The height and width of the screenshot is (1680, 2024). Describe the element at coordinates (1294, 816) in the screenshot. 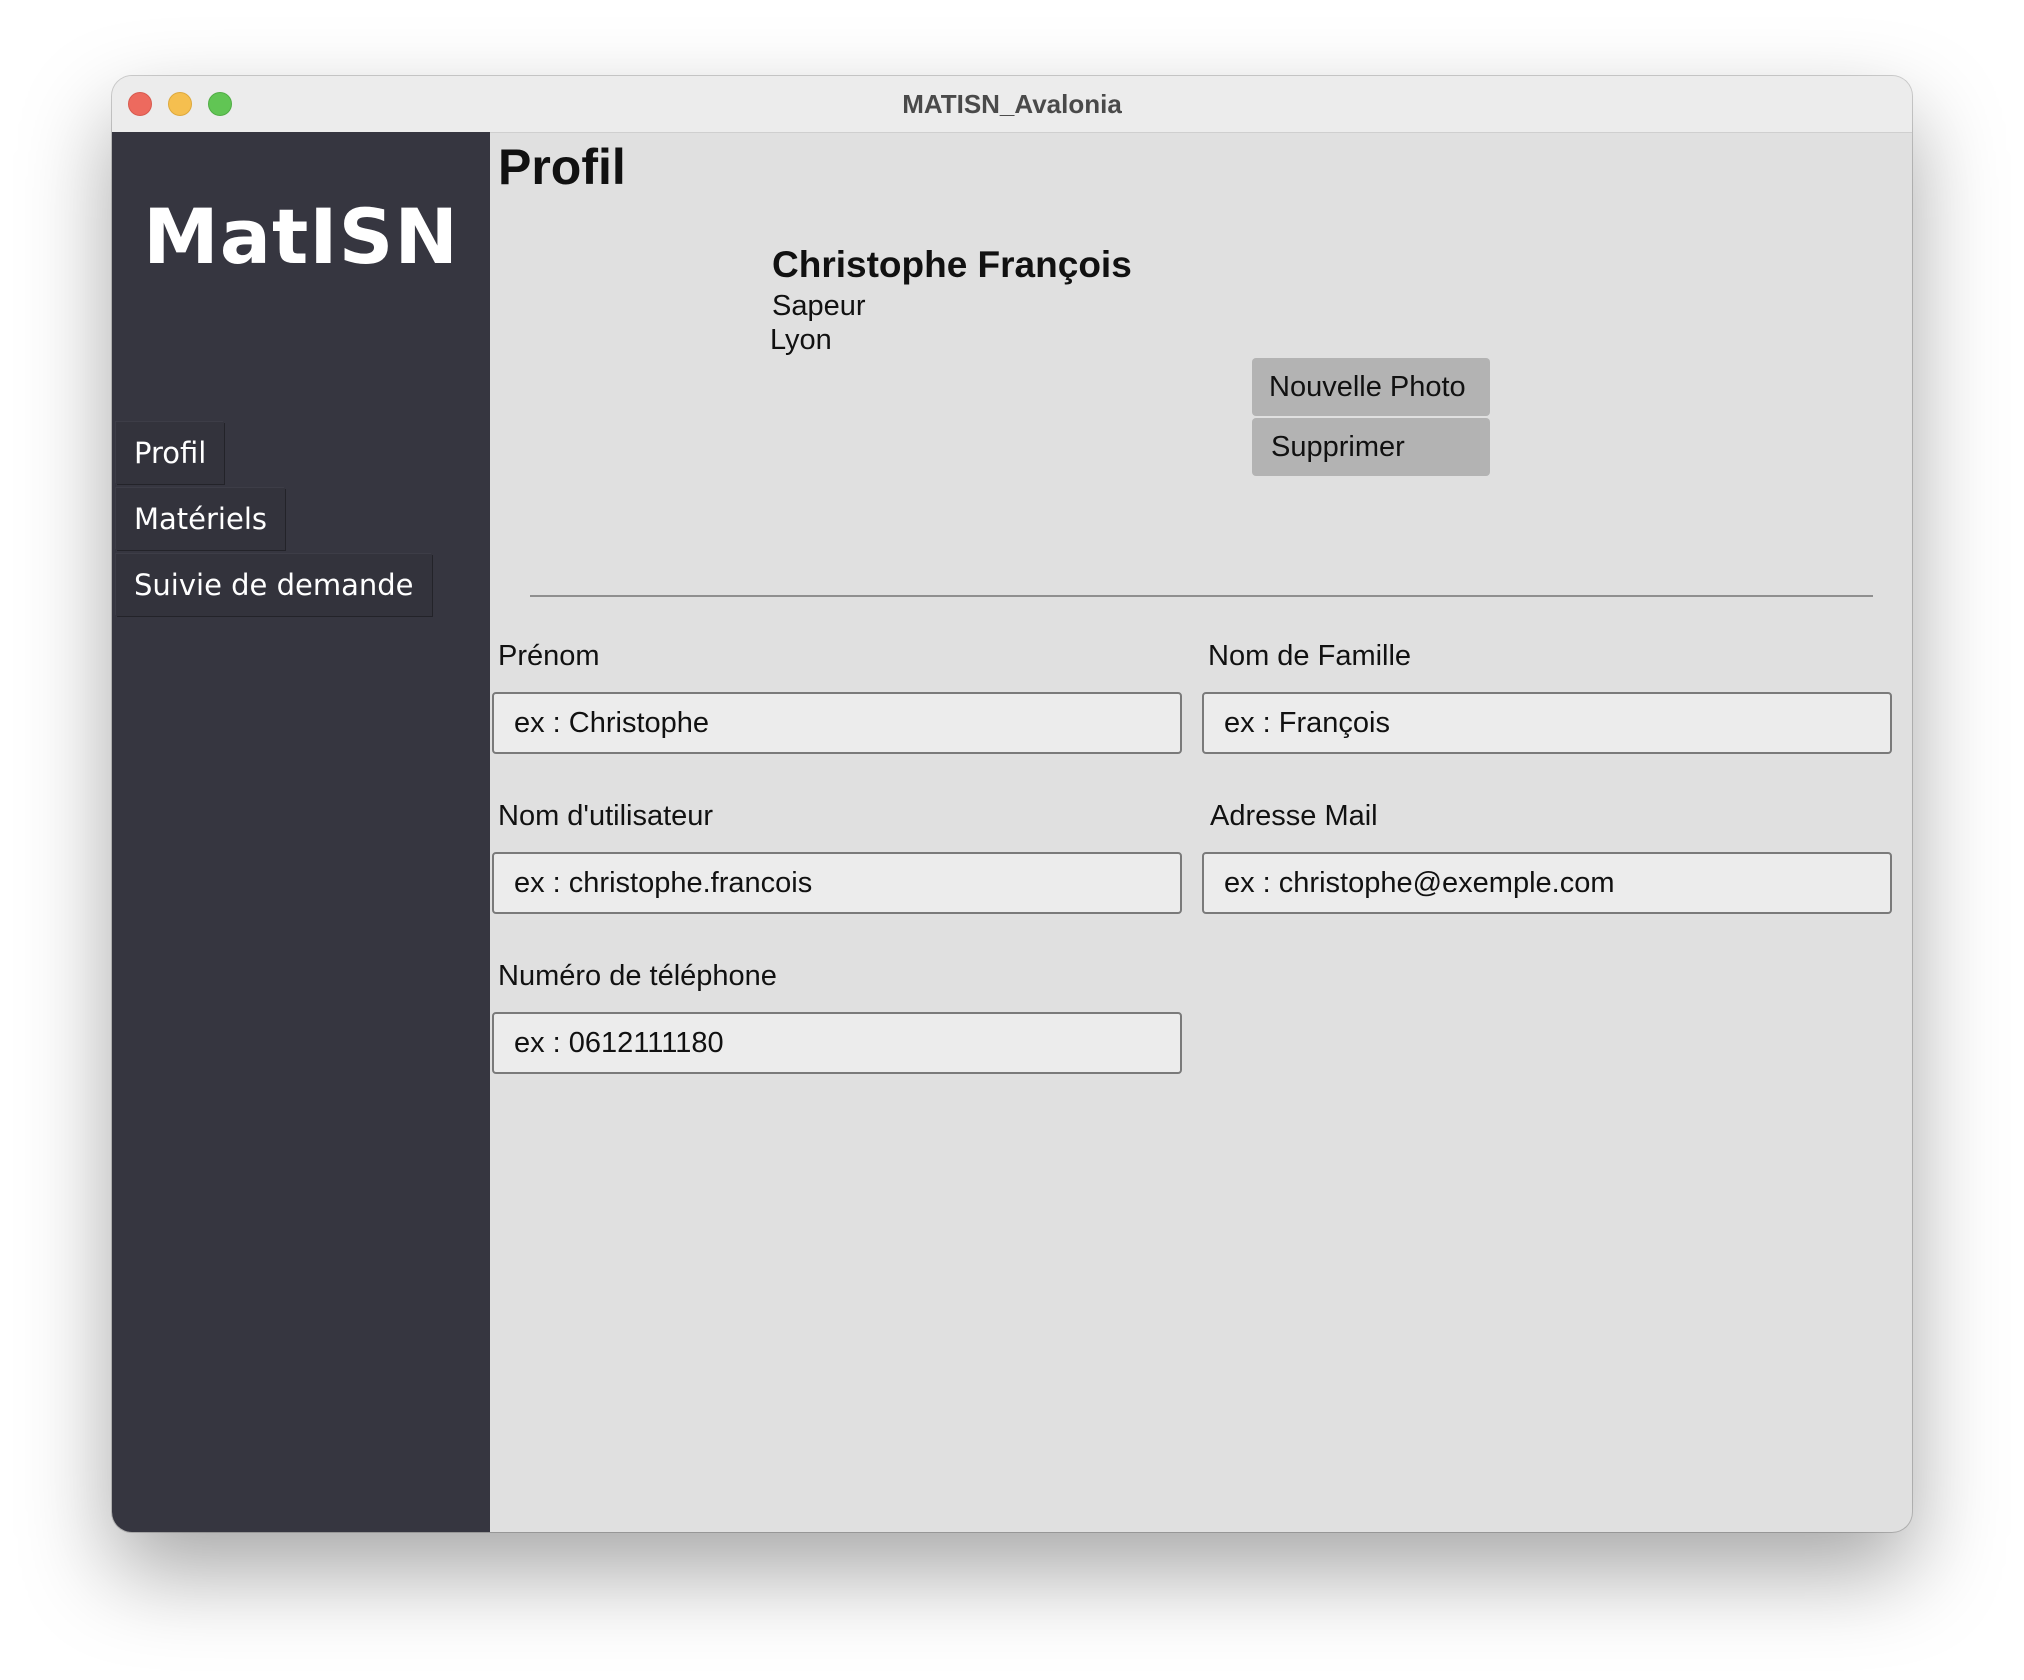

I see `email-label: Adresse Mail` at that location.